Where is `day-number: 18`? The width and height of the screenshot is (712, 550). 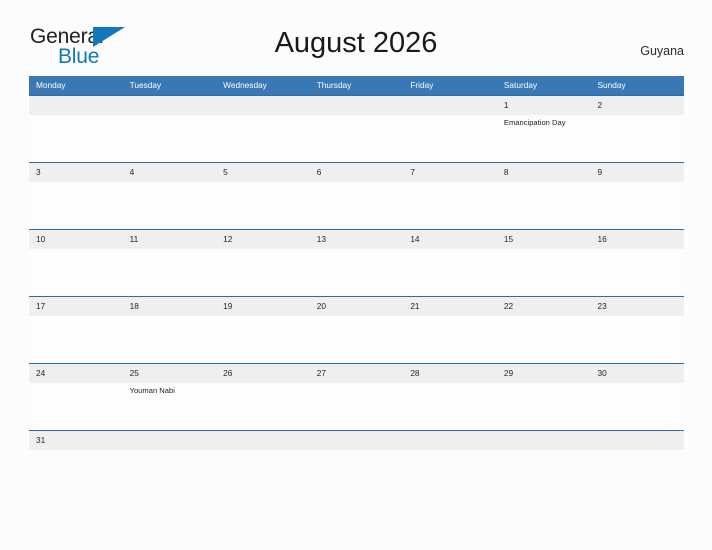
day-number: 18 is located at coordinates (170, 306).